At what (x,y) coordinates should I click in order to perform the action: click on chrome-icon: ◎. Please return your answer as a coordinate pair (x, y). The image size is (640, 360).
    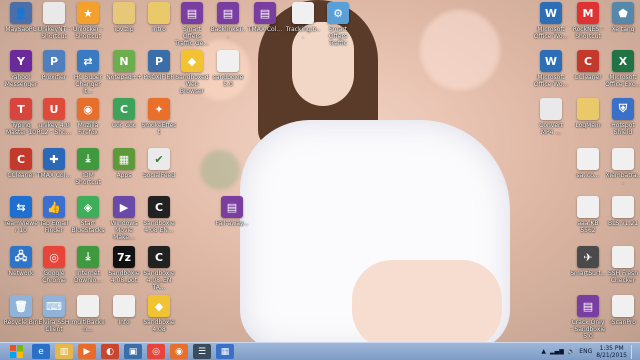
    Looking at the image, I should click on (54, 257).